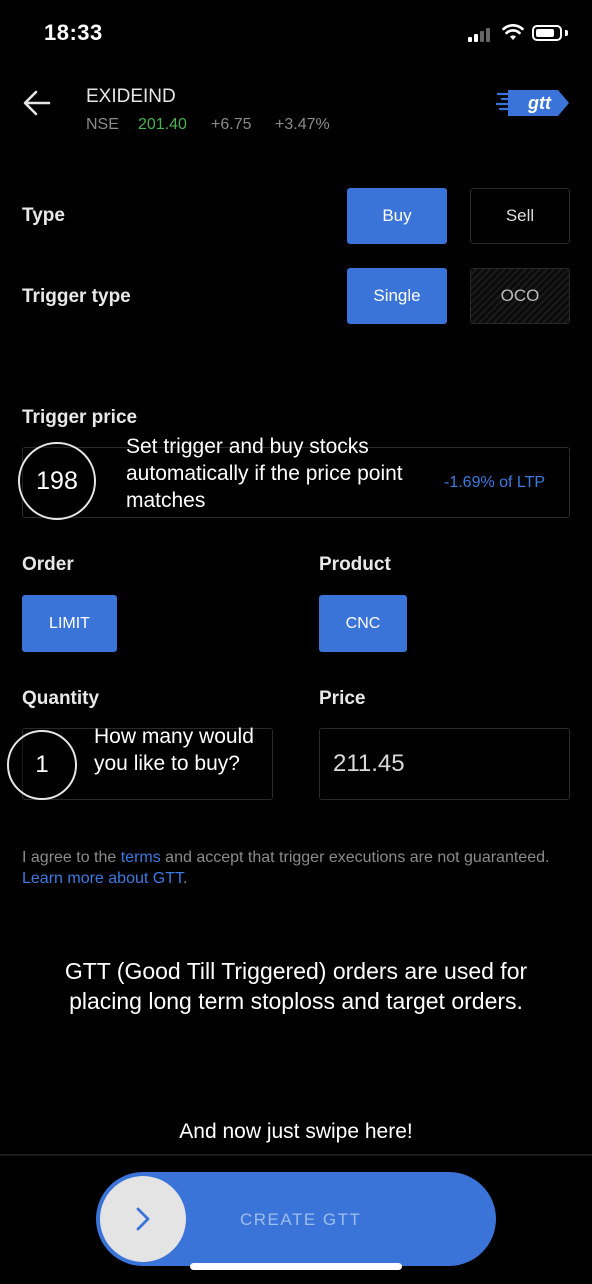  Describe the element at coordinates (80, 417) in the screenshot. I see `trigger-price-label: Trigger price` at that location.